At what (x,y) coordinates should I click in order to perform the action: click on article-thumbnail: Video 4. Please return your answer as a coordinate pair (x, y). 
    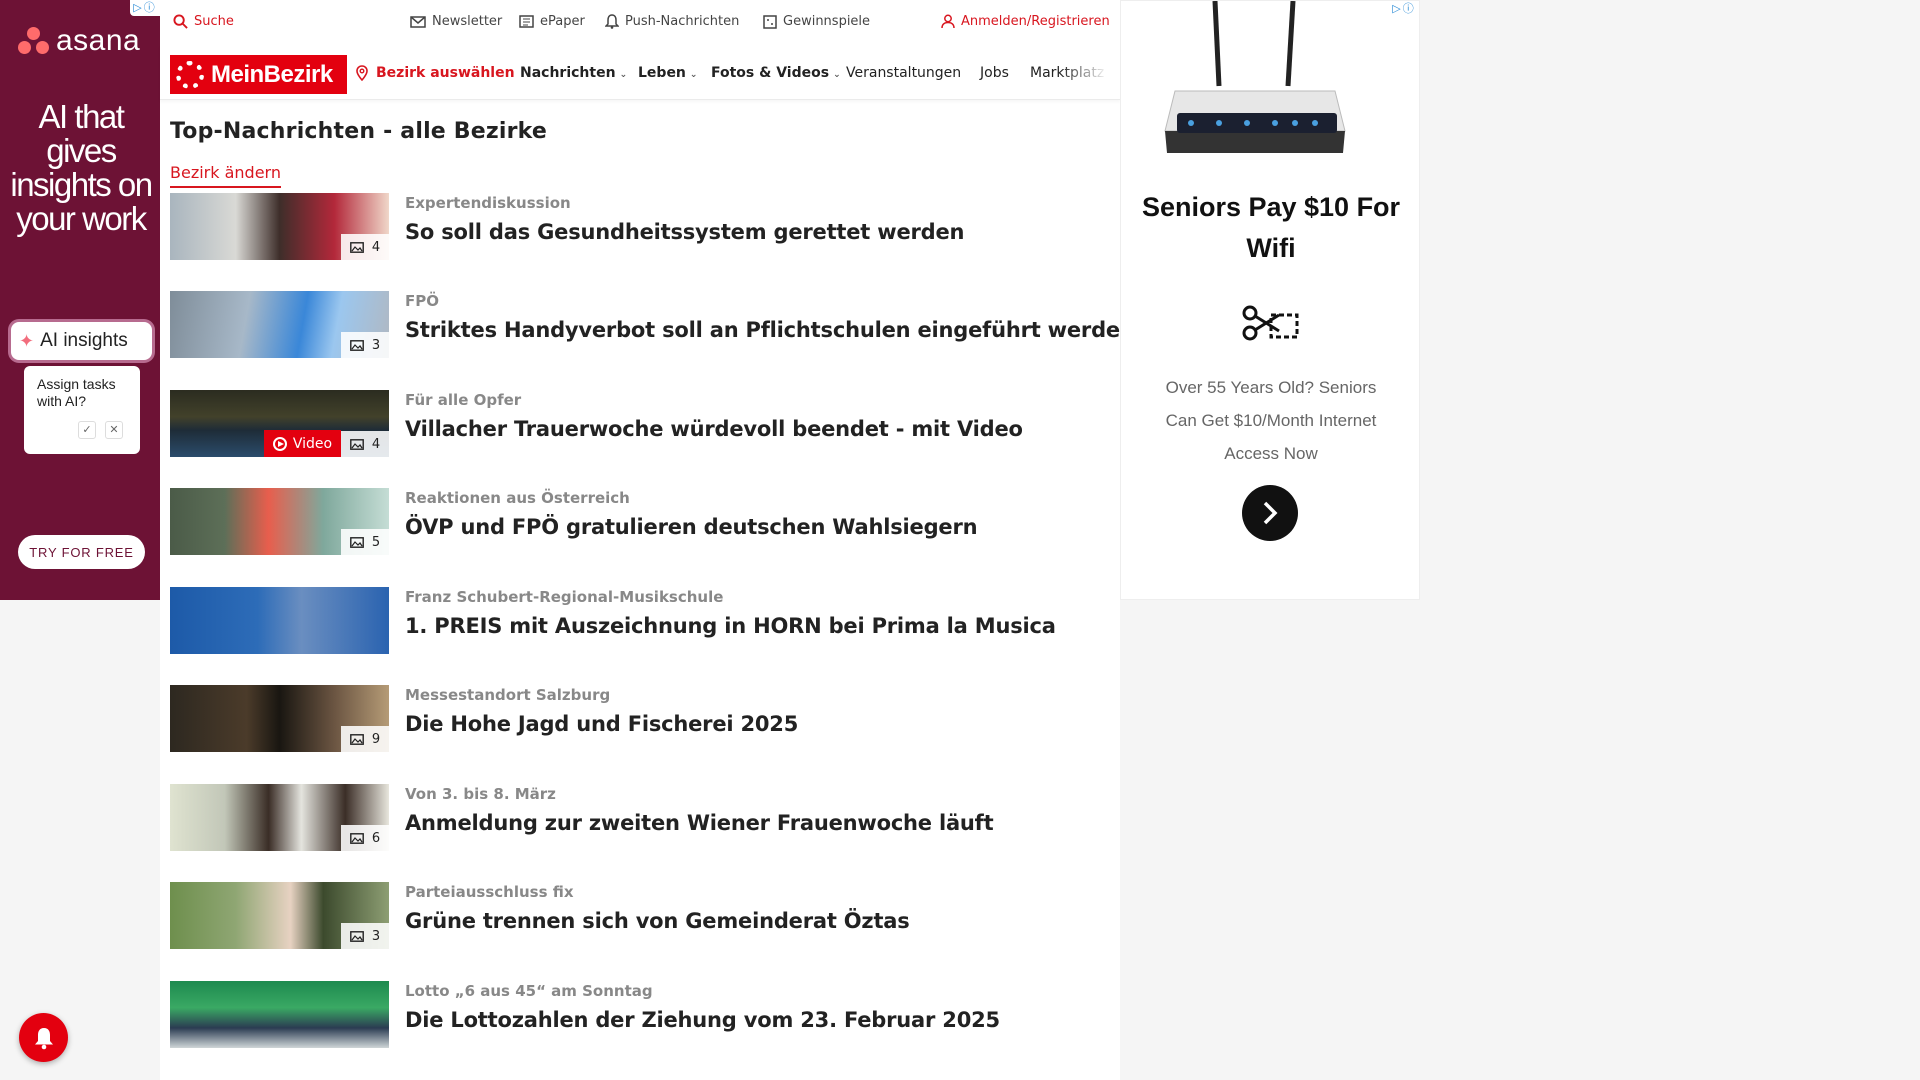
    Looking at the image, I should click on (279, 423).